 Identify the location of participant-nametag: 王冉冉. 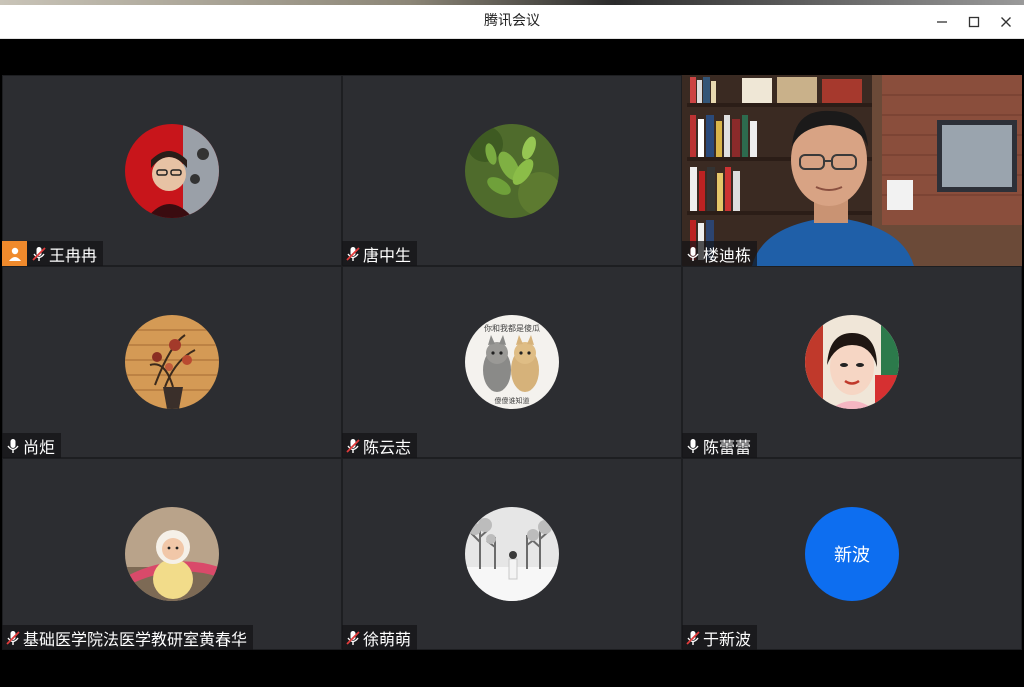
(53, 253).